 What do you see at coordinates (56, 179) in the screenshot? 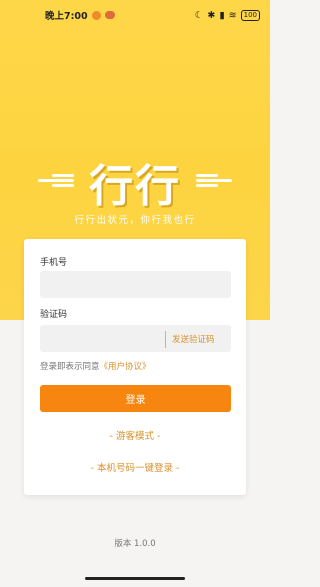
I see `logo-decoration-left-icon` at bounding box center [56, 179].